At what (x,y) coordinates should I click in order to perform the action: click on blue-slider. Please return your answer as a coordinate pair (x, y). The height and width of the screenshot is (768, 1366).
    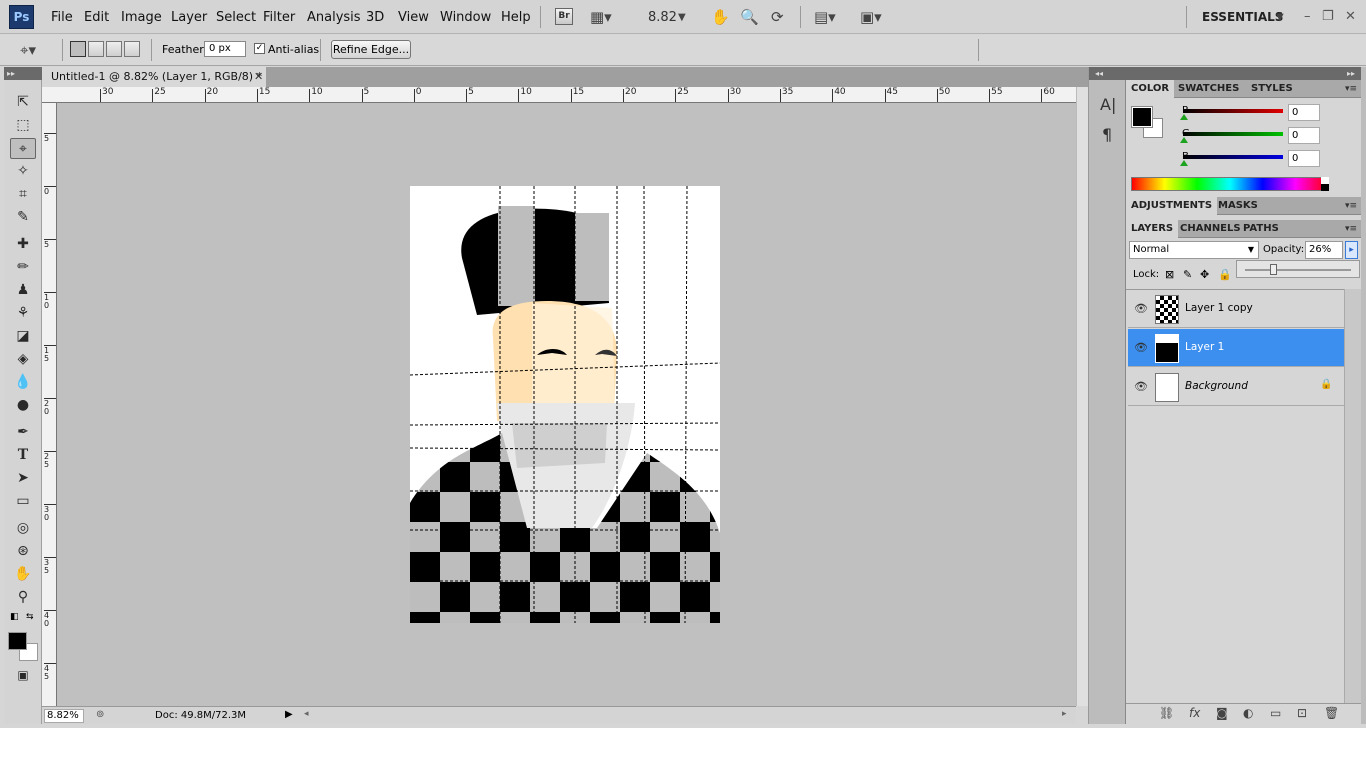
    Looking at the image, I should click on (1233, 157).